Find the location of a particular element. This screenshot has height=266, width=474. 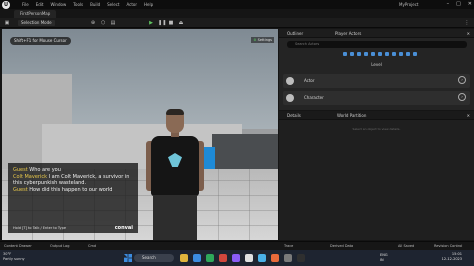

document-tab-bar: FirstPersonMap is located at coordinates (237, 13).